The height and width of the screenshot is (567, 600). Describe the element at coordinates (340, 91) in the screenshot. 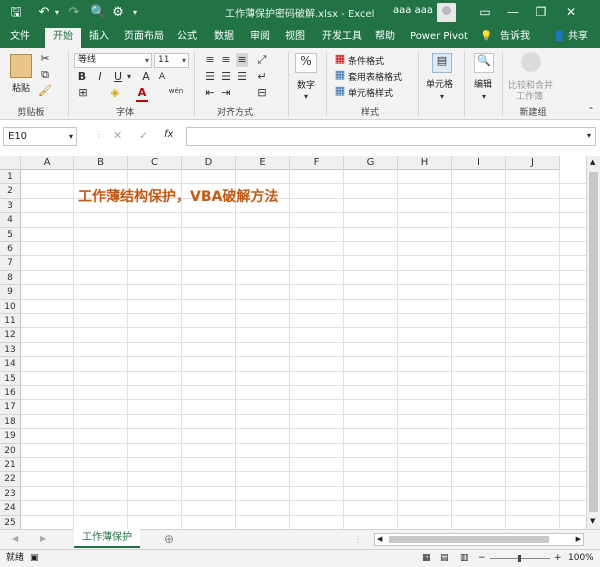

I see `cell-styles-icon: ▦` at that location.